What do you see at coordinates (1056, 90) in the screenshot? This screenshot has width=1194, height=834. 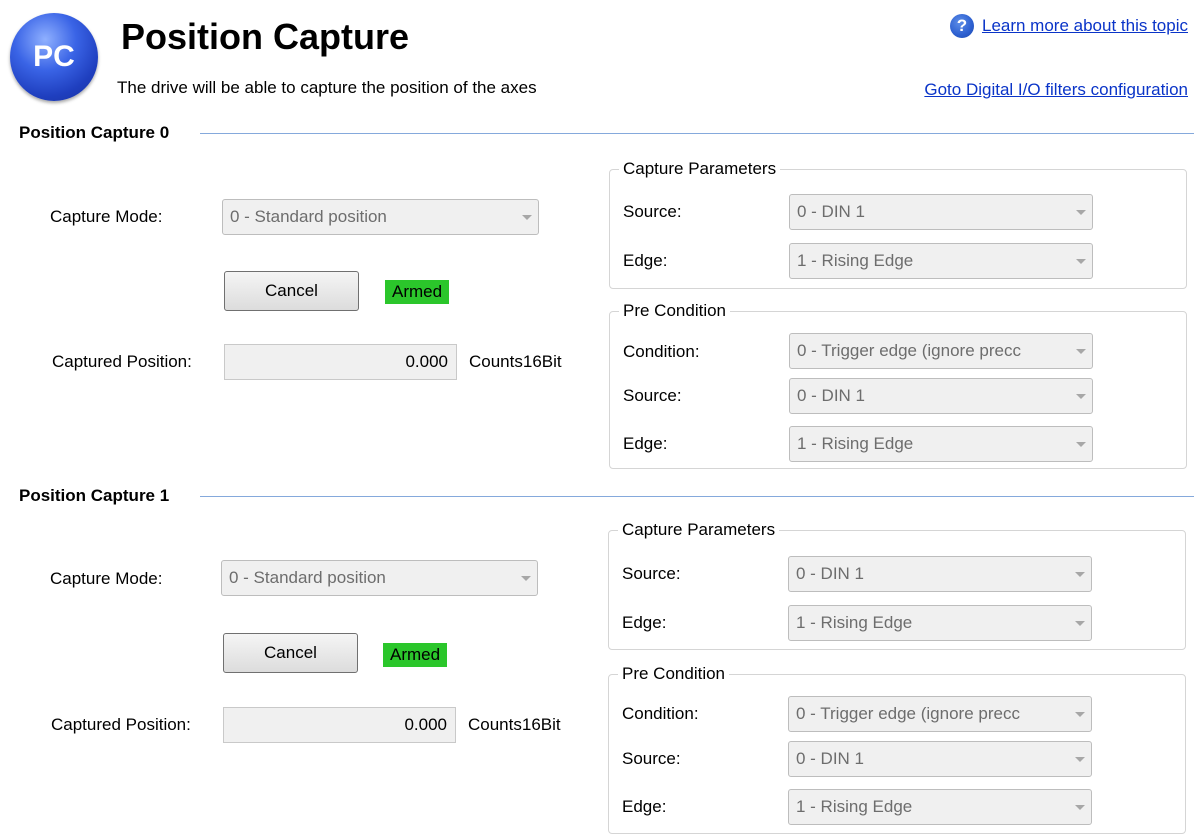 I see `goto-digital-io-link: Goto Digital I/O filters configuration` at bounding box center [1056, 90].